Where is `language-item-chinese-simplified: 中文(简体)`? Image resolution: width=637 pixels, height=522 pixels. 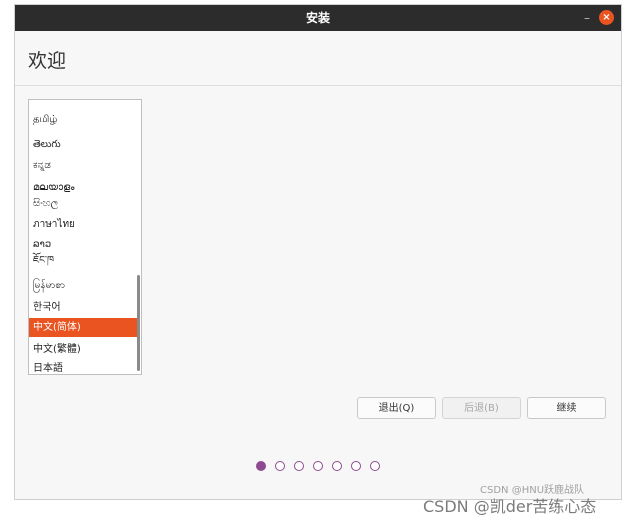 language-item-chinese-simplified: 中文(简体) is located at coordinates (84, 327).